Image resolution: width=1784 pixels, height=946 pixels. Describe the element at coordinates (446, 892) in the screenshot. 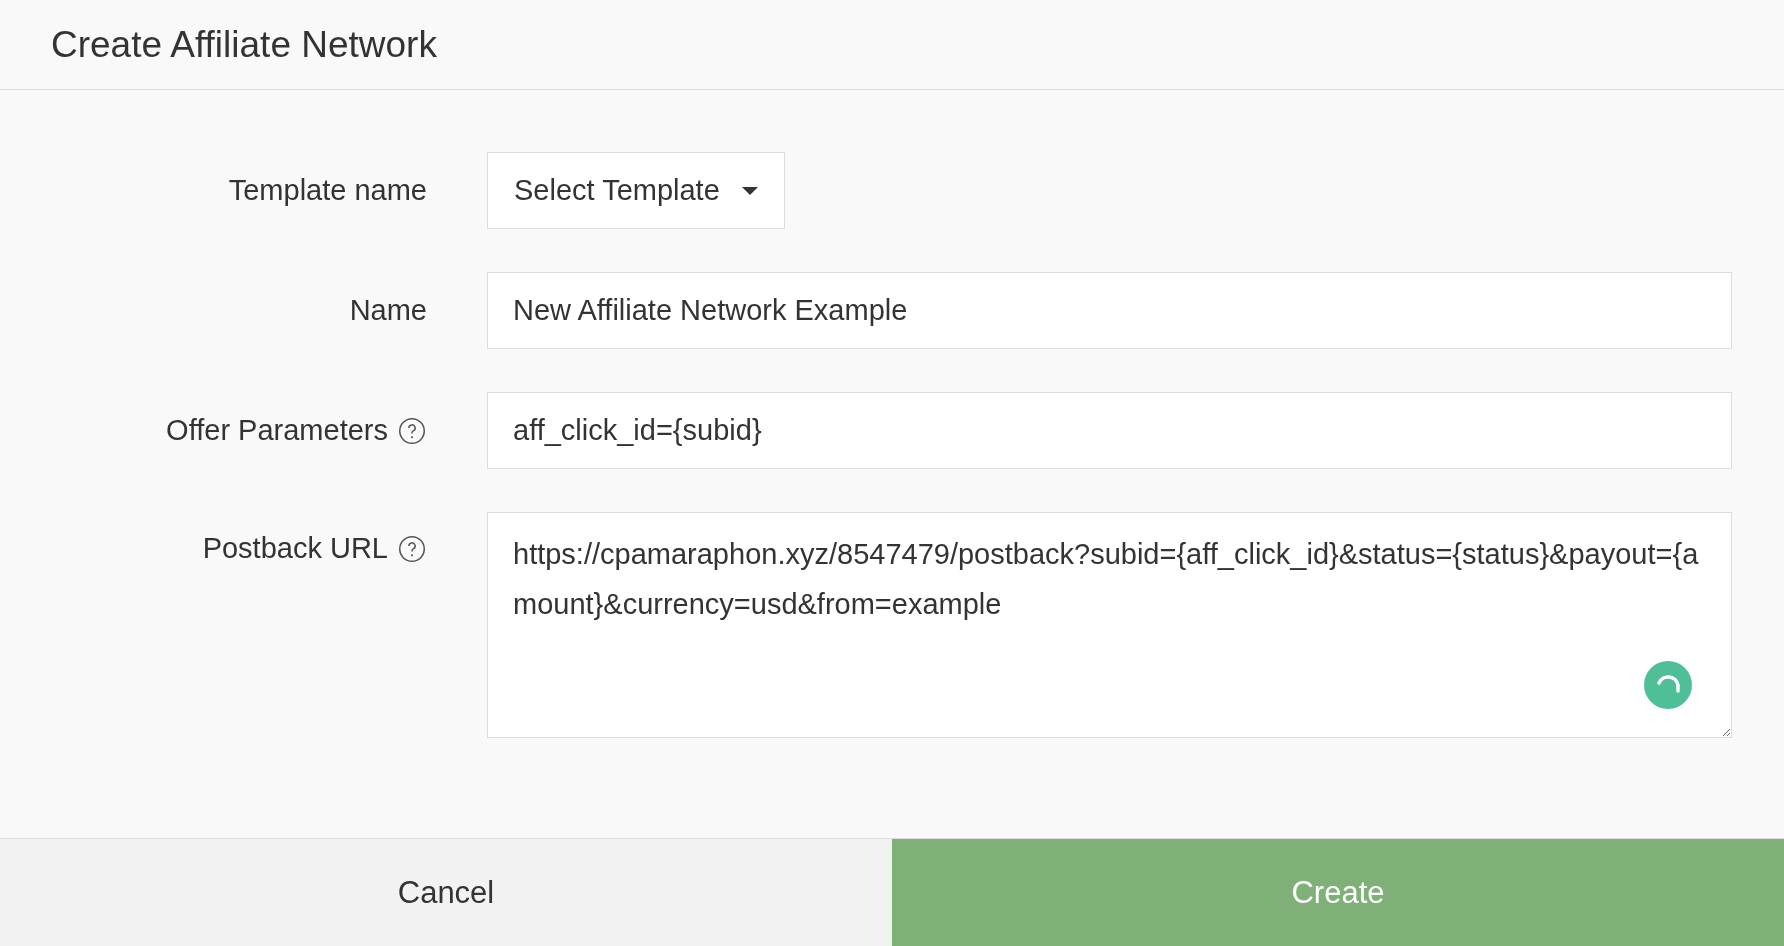

I see `cancel-button: Cancel` at that location.